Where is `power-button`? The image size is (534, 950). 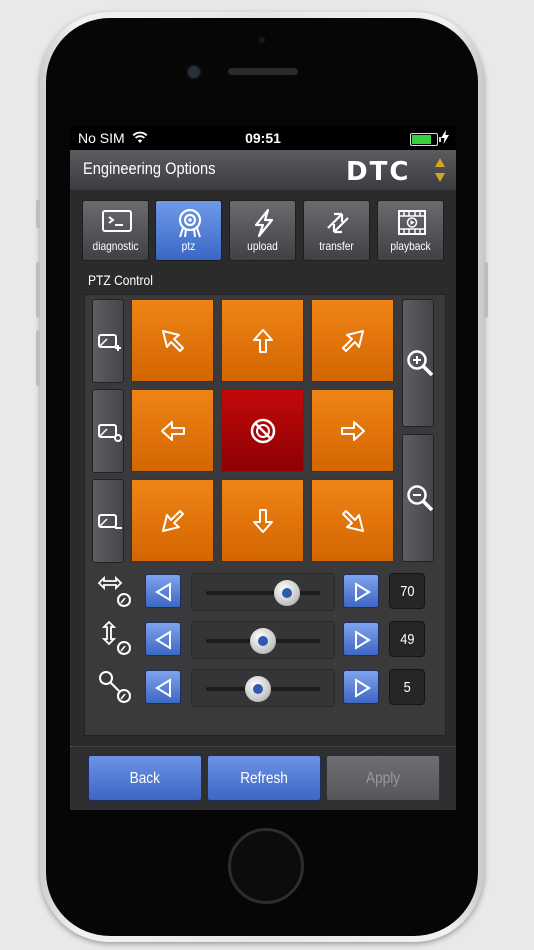 power-button is located at coordinates (486, 290).